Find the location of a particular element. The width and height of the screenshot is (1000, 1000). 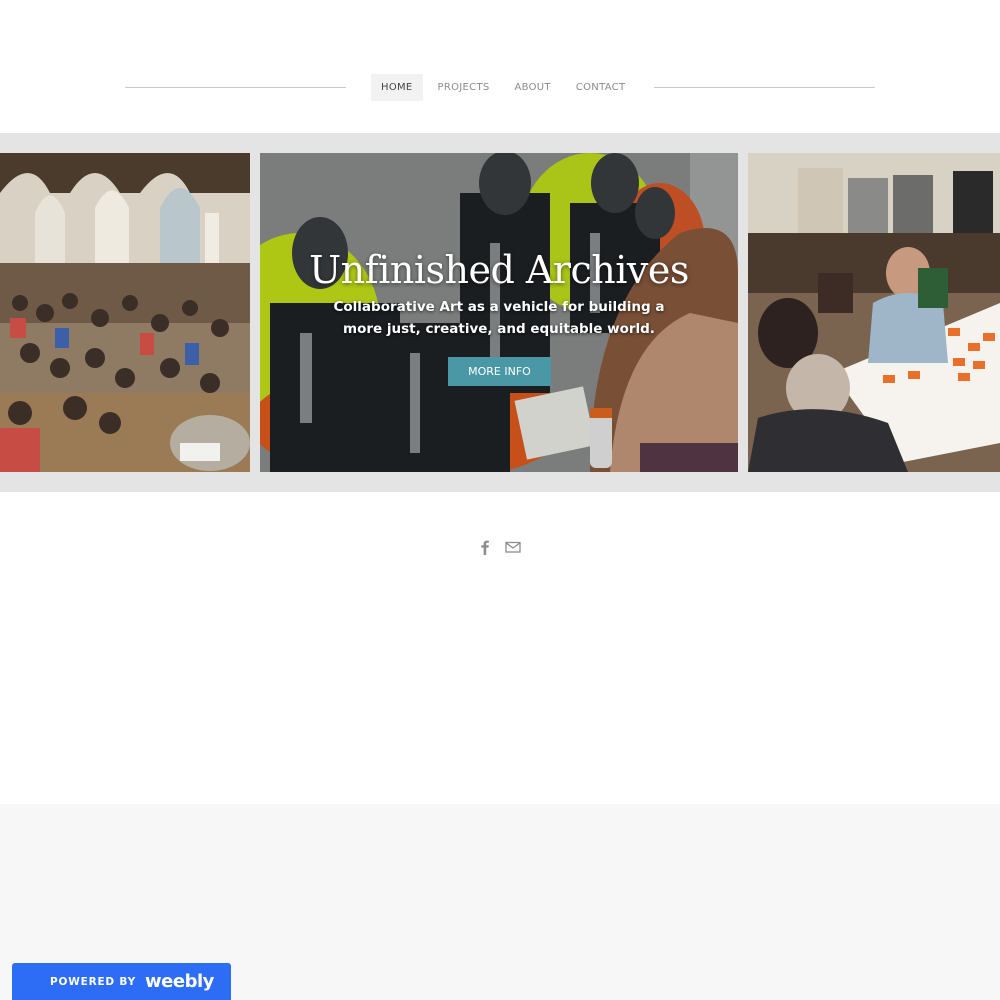

facebook-icon is located at coordinates (485, 547).